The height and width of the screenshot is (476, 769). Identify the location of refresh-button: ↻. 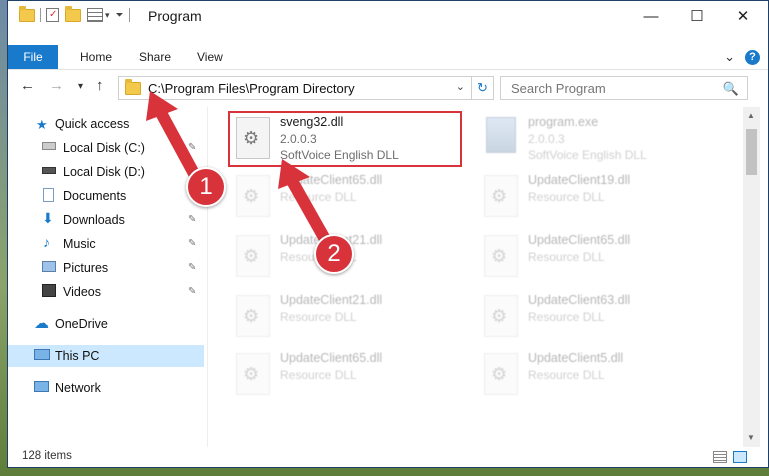
(483, 88).